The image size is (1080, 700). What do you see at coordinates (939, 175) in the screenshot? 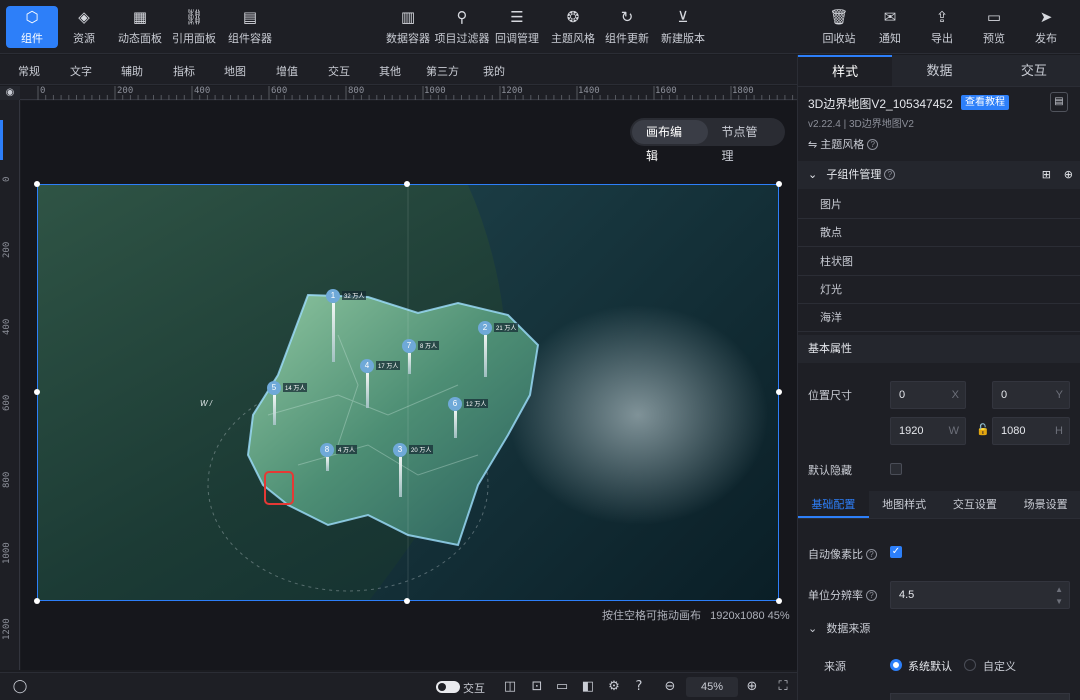
I see `subcomponent-header: ⌄ 子组件管理? ⊞ ⊕` at bounding box center [939, 175].